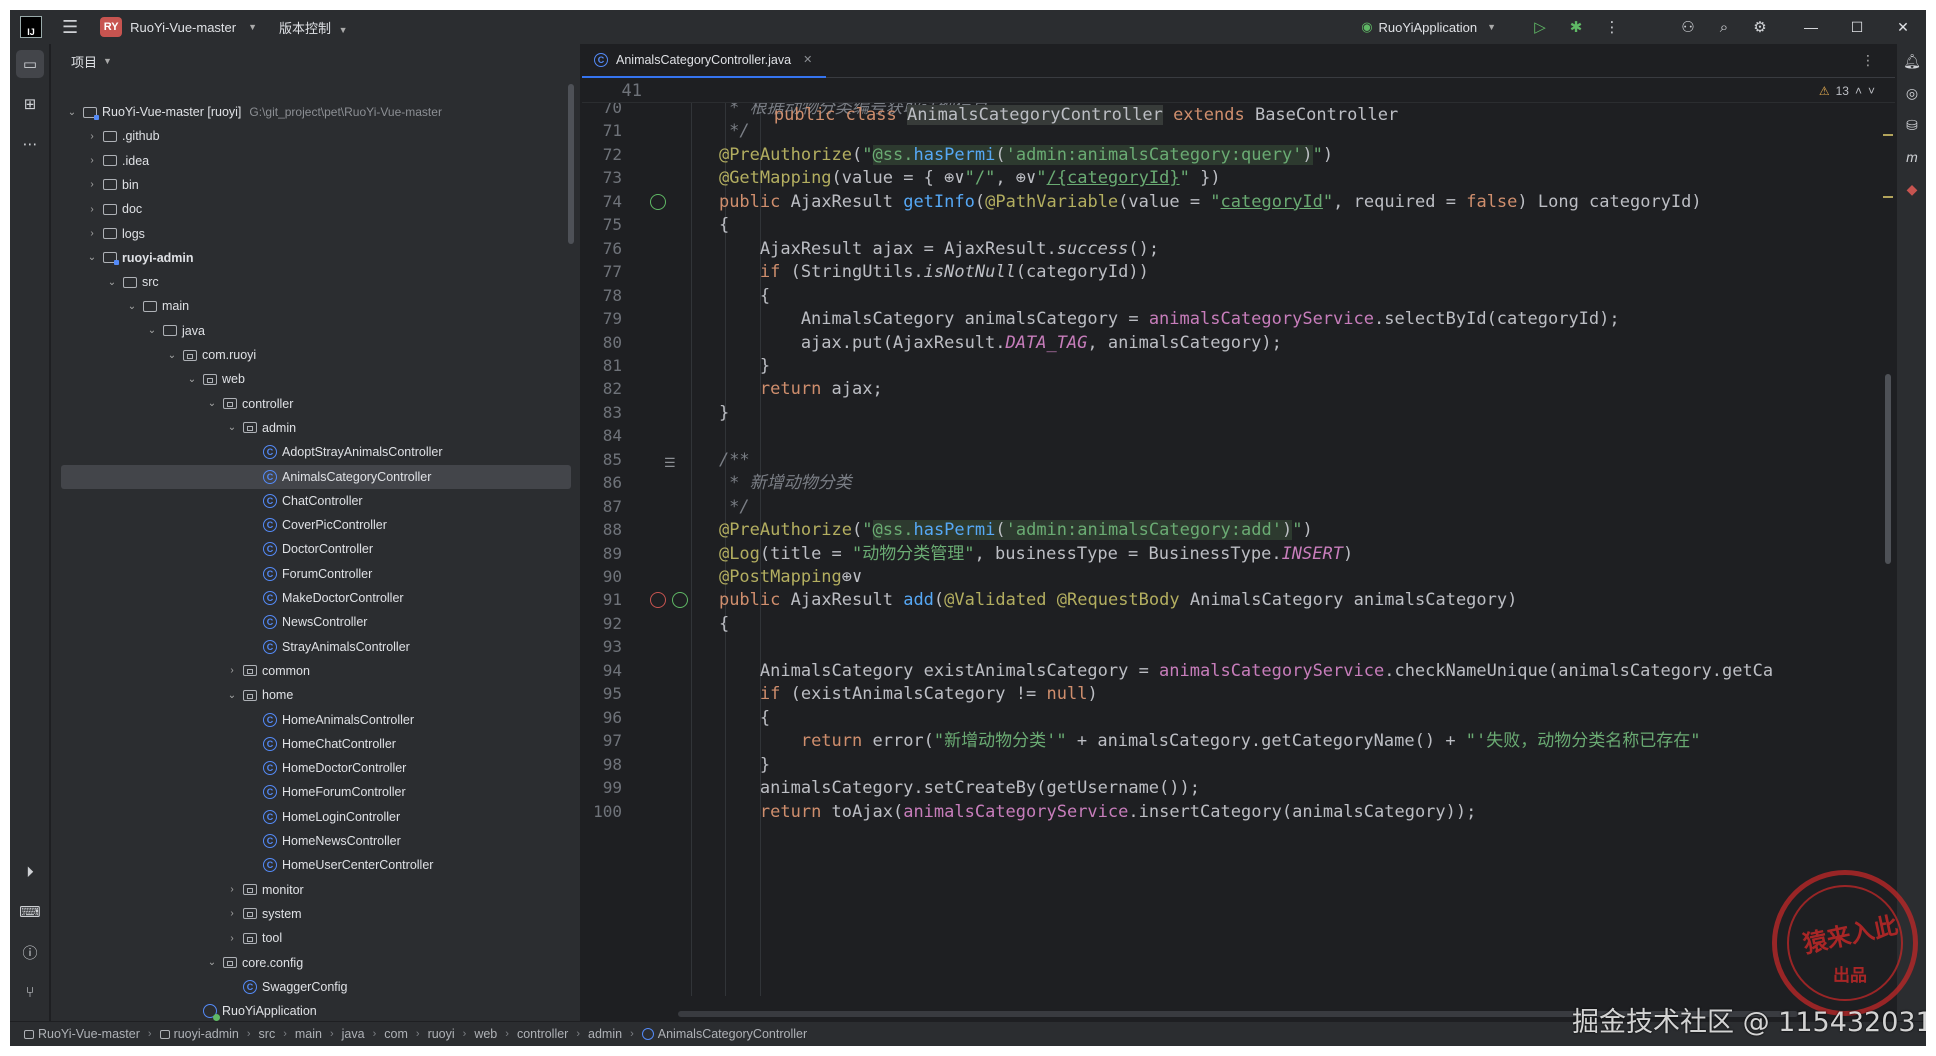 This screenshot has height=1056, width=1936. Describe the element at coordinates (1238, 483) in the screenshot. I see `code-line: 86 * 新增动物分类` at that location.